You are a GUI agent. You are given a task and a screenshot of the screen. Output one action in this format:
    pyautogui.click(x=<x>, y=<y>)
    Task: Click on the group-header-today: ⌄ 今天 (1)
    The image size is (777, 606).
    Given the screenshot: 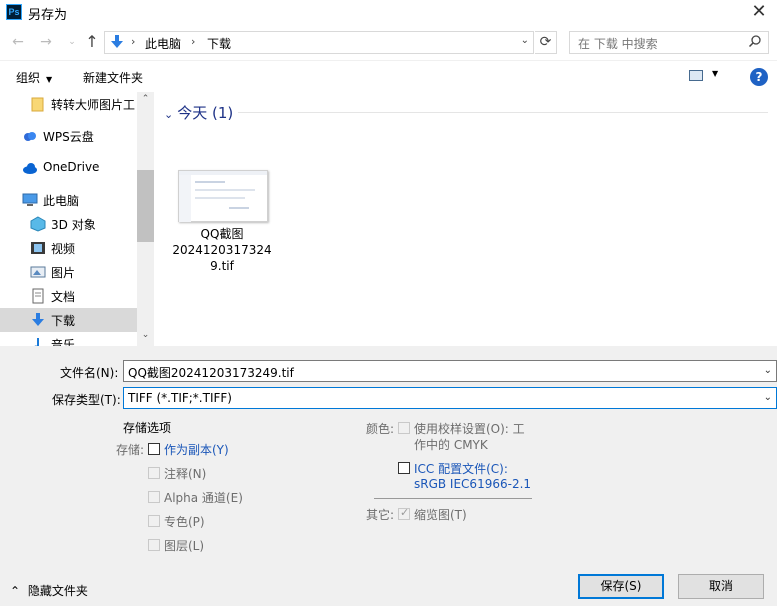 What is the action you would take?
    pyautogui.click(x=198, y=112)
    